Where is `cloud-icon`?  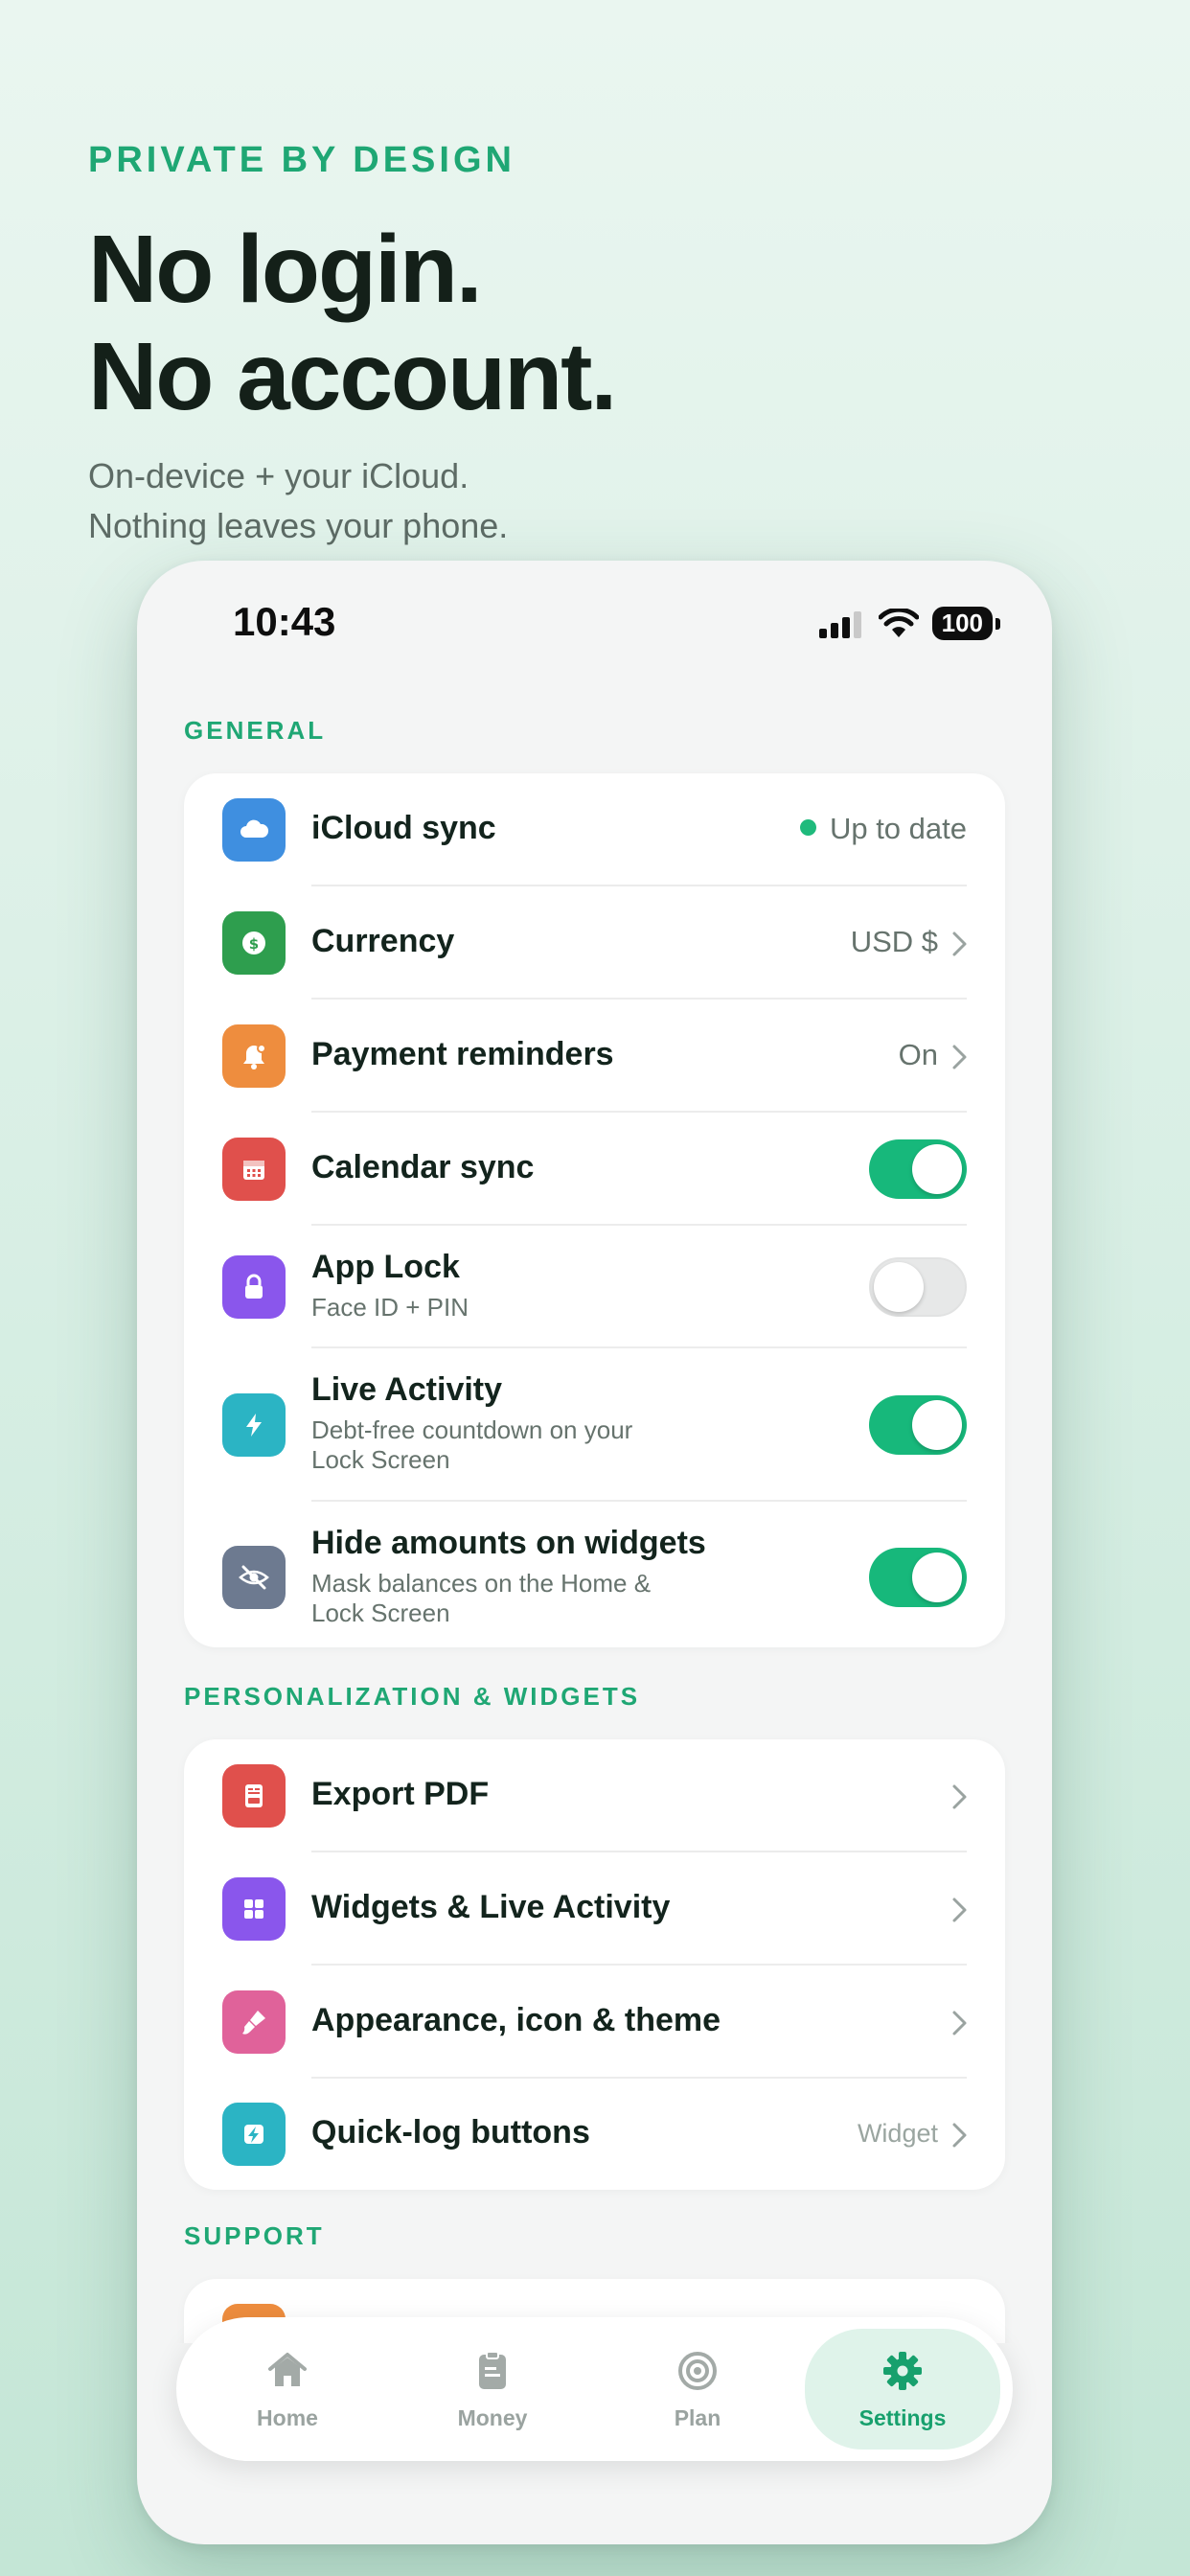 cloud-icon is located at coordinates (254, 830).